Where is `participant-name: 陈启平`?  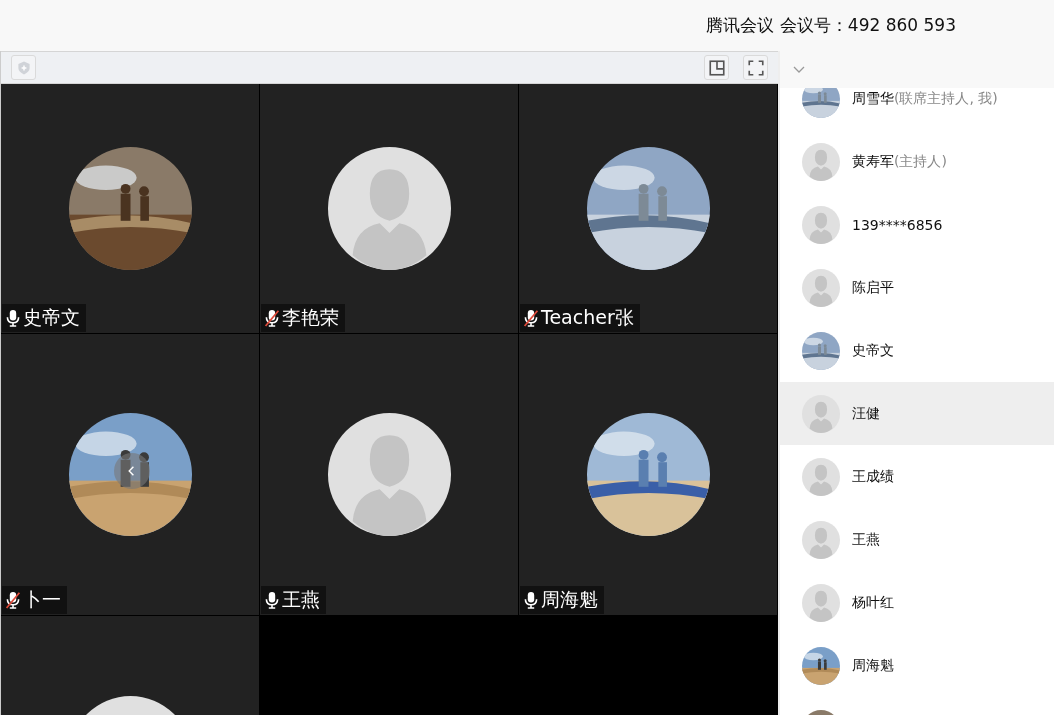 participant-name: 陈启平 is located at coordinates (873, 287).